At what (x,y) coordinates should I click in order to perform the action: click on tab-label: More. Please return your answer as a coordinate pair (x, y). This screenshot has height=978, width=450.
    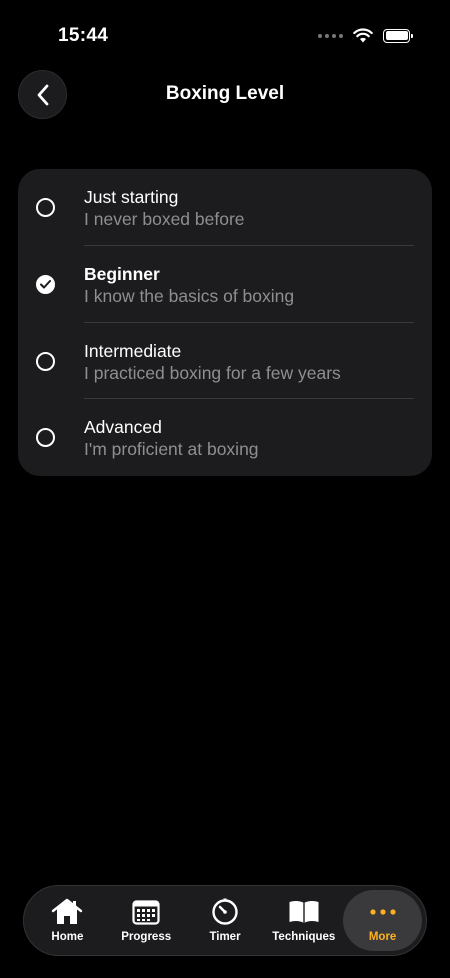
    Looking at the image, I should click on (382, 937).